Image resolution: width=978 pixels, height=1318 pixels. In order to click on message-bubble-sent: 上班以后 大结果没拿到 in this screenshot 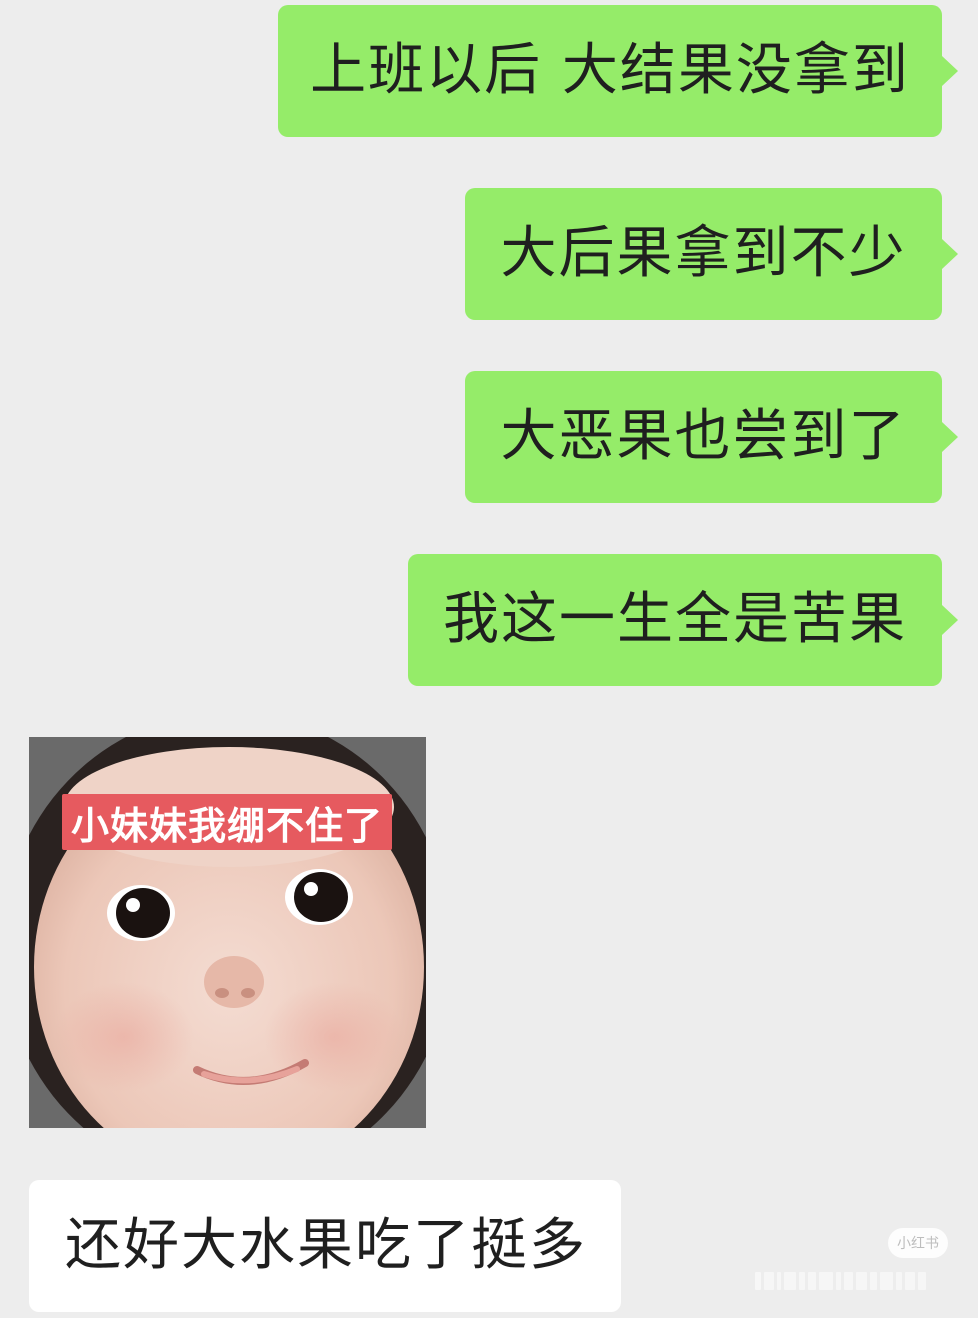, I will do `click(610, 71)`.